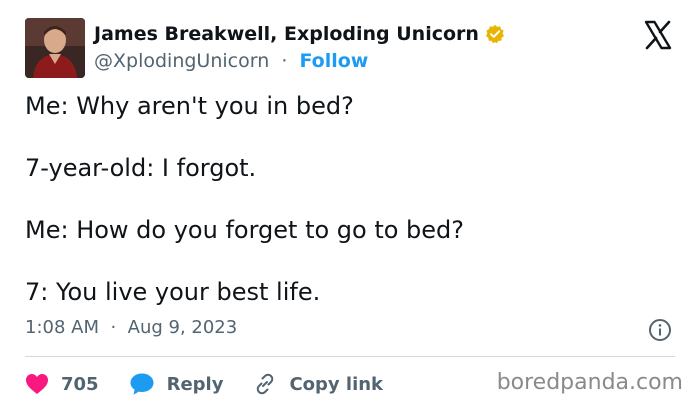  Describe the element at coordinates (141, 168) in the screenshot. I see `tweet-line: 7-year-old: I forgot.` at that location.